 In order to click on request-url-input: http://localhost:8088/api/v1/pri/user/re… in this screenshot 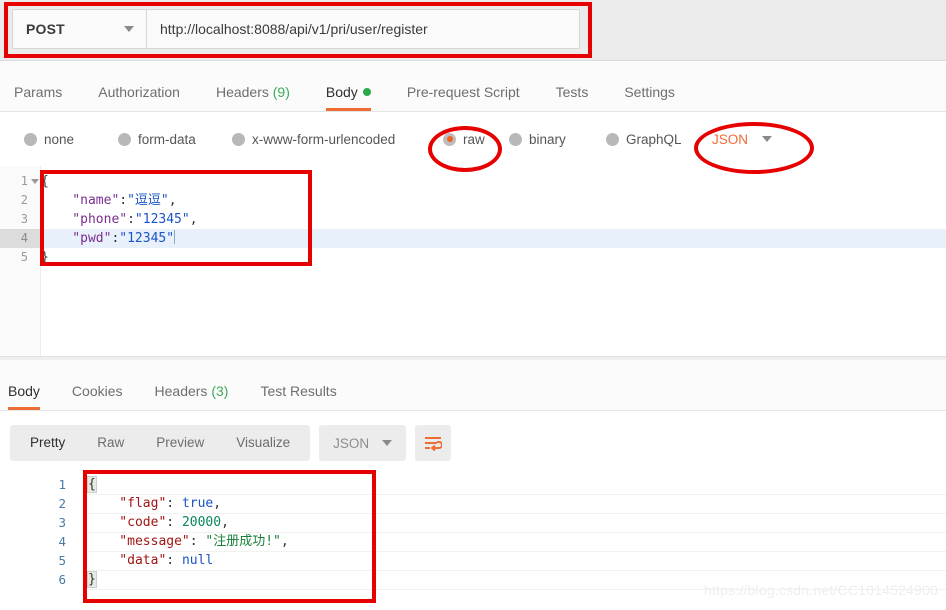, I will do `click(363, 29)`.